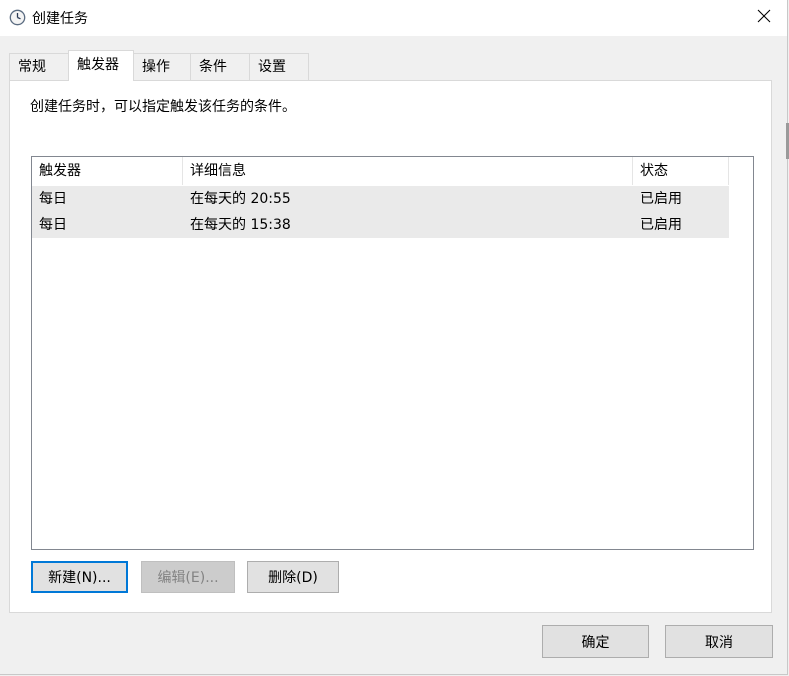  Describe the element at coordinates (240, 199) in the screenshot. I see `row-details-cell: 在每天的 20:55` at that location.